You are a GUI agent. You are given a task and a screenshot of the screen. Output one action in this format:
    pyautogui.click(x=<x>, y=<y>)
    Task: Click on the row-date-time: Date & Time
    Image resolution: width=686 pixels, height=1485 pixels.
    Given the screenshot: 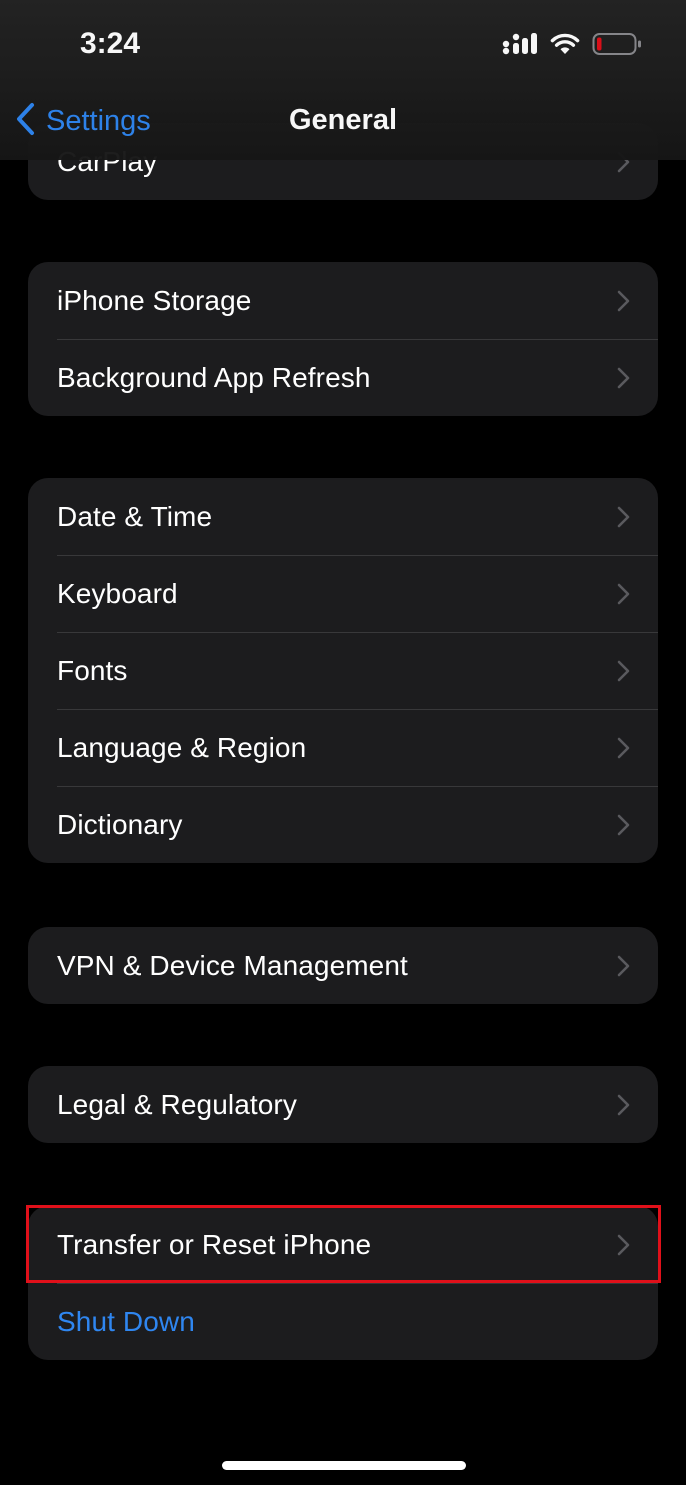 What is the action you would take?
    pyautogui.click(x=343, y=516)
    